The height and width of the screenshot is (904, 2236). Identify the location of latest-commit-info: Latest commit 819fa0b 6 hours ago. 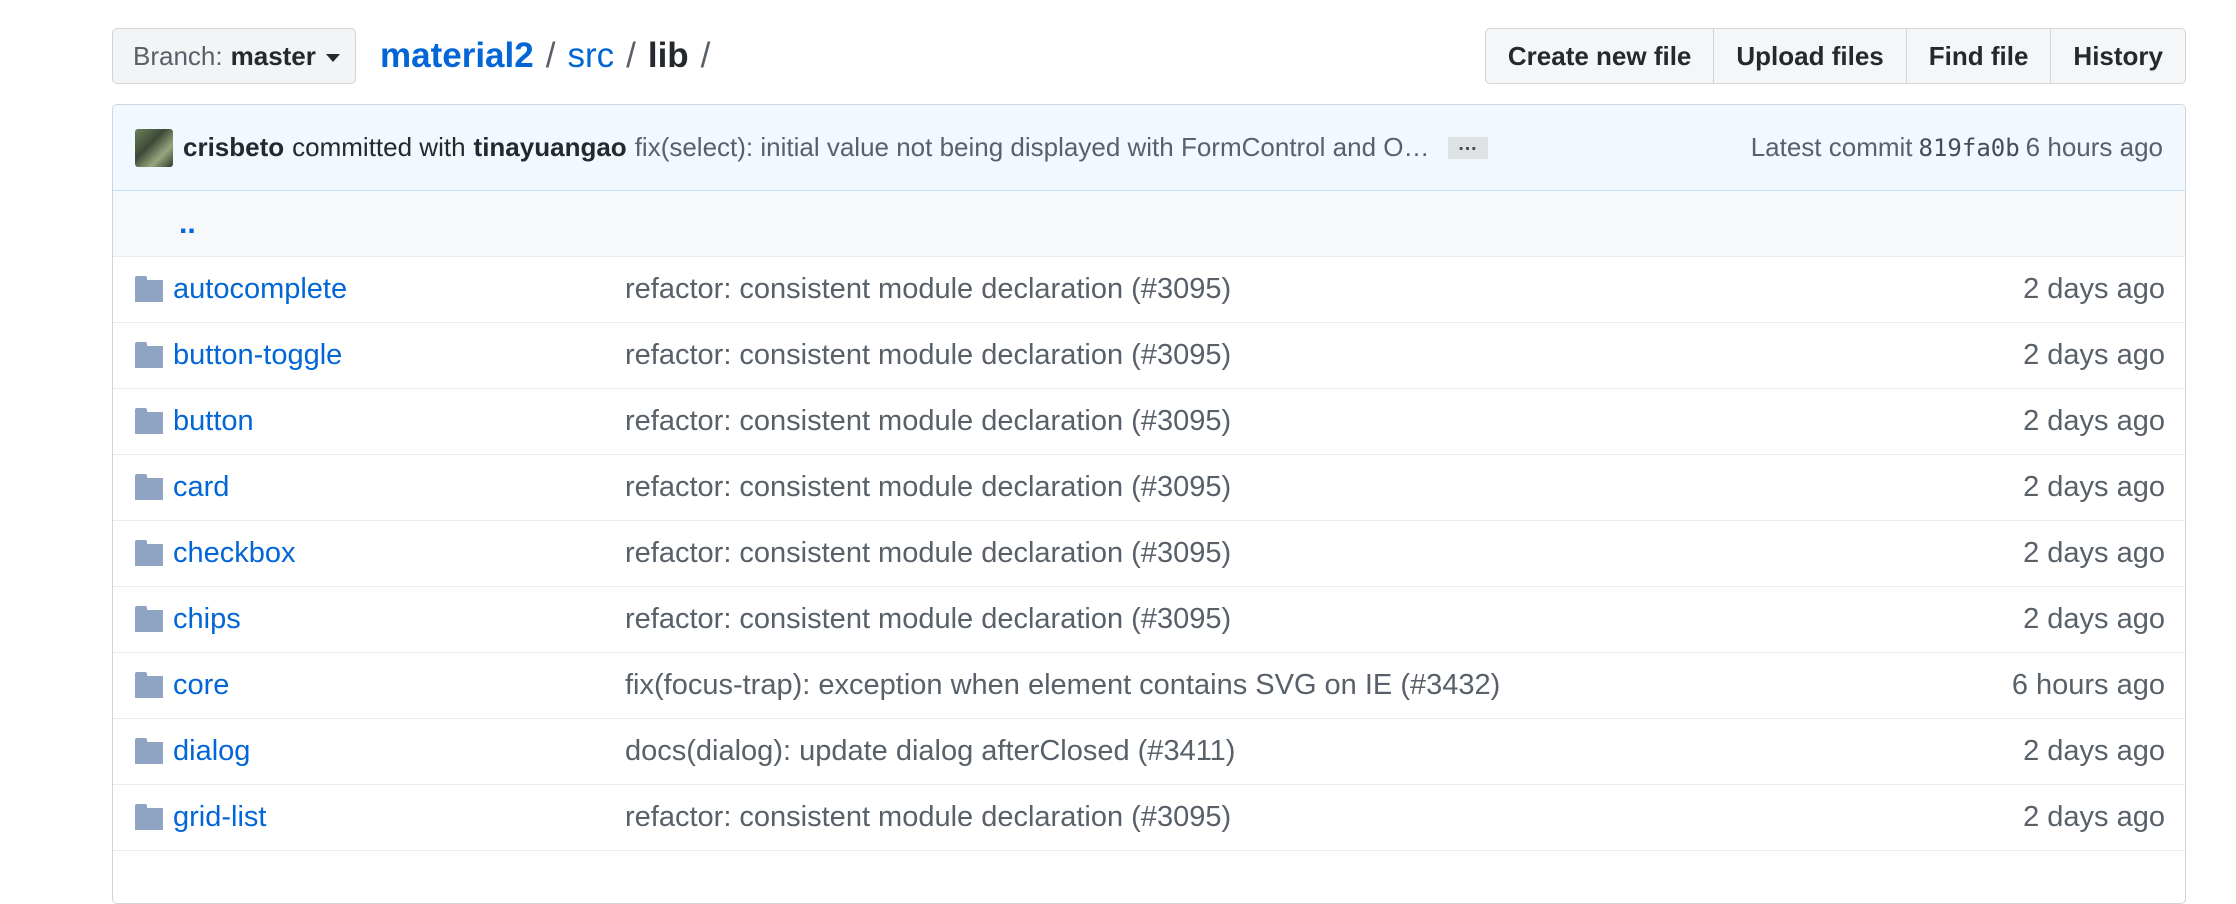
(1957, 147).